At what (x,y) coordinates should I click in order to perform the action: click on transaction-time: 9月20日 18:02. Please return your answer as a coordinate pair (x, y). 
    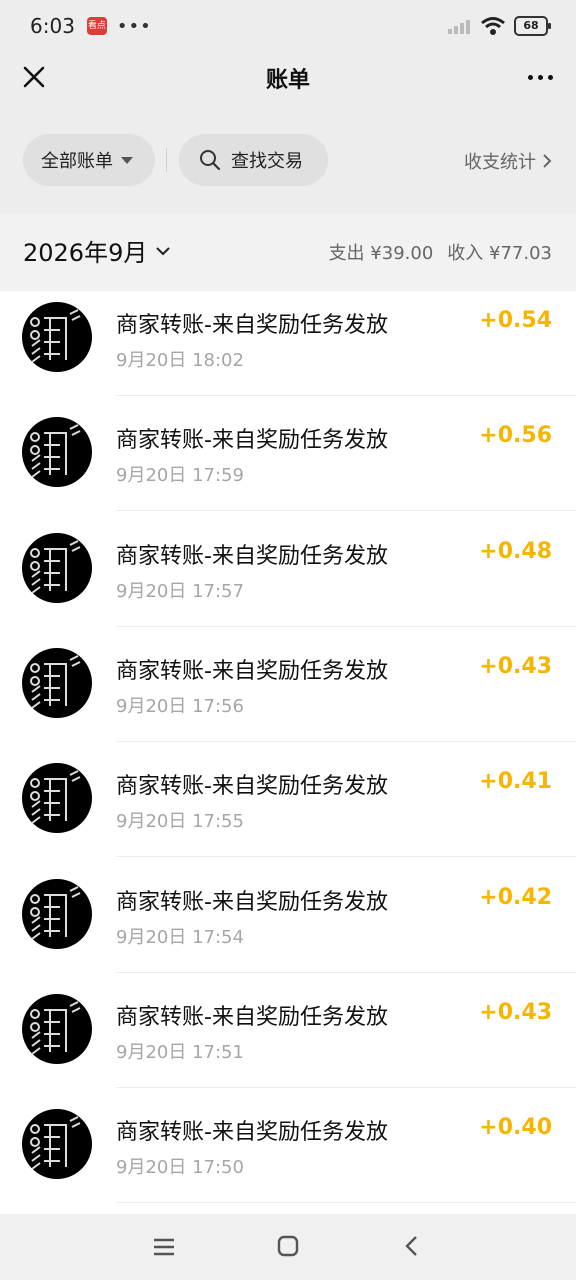
    Looking at the image, I should click on (180, 360).